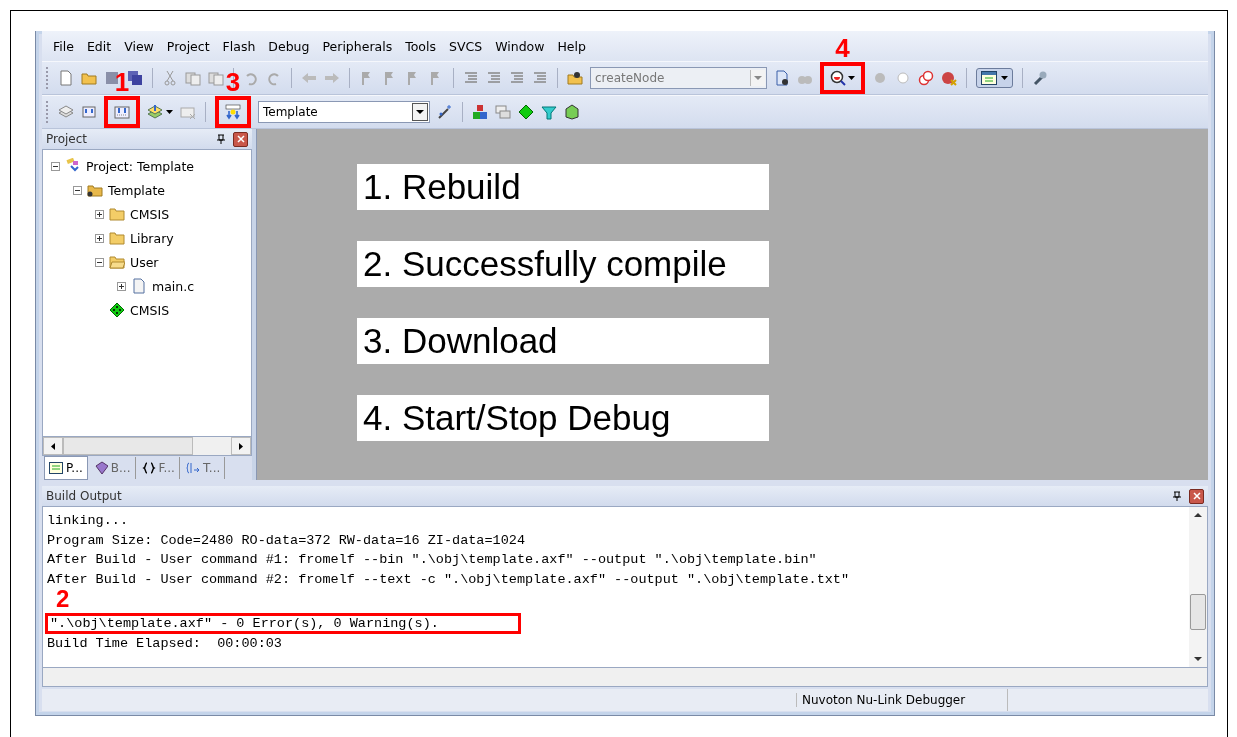 The height and width of the screenshot is (737, 1237). I want to click on output-line: Program Size: Code=2480 RO-data=372 RW-data=16 ZI-data=1024, so click(286, 540).